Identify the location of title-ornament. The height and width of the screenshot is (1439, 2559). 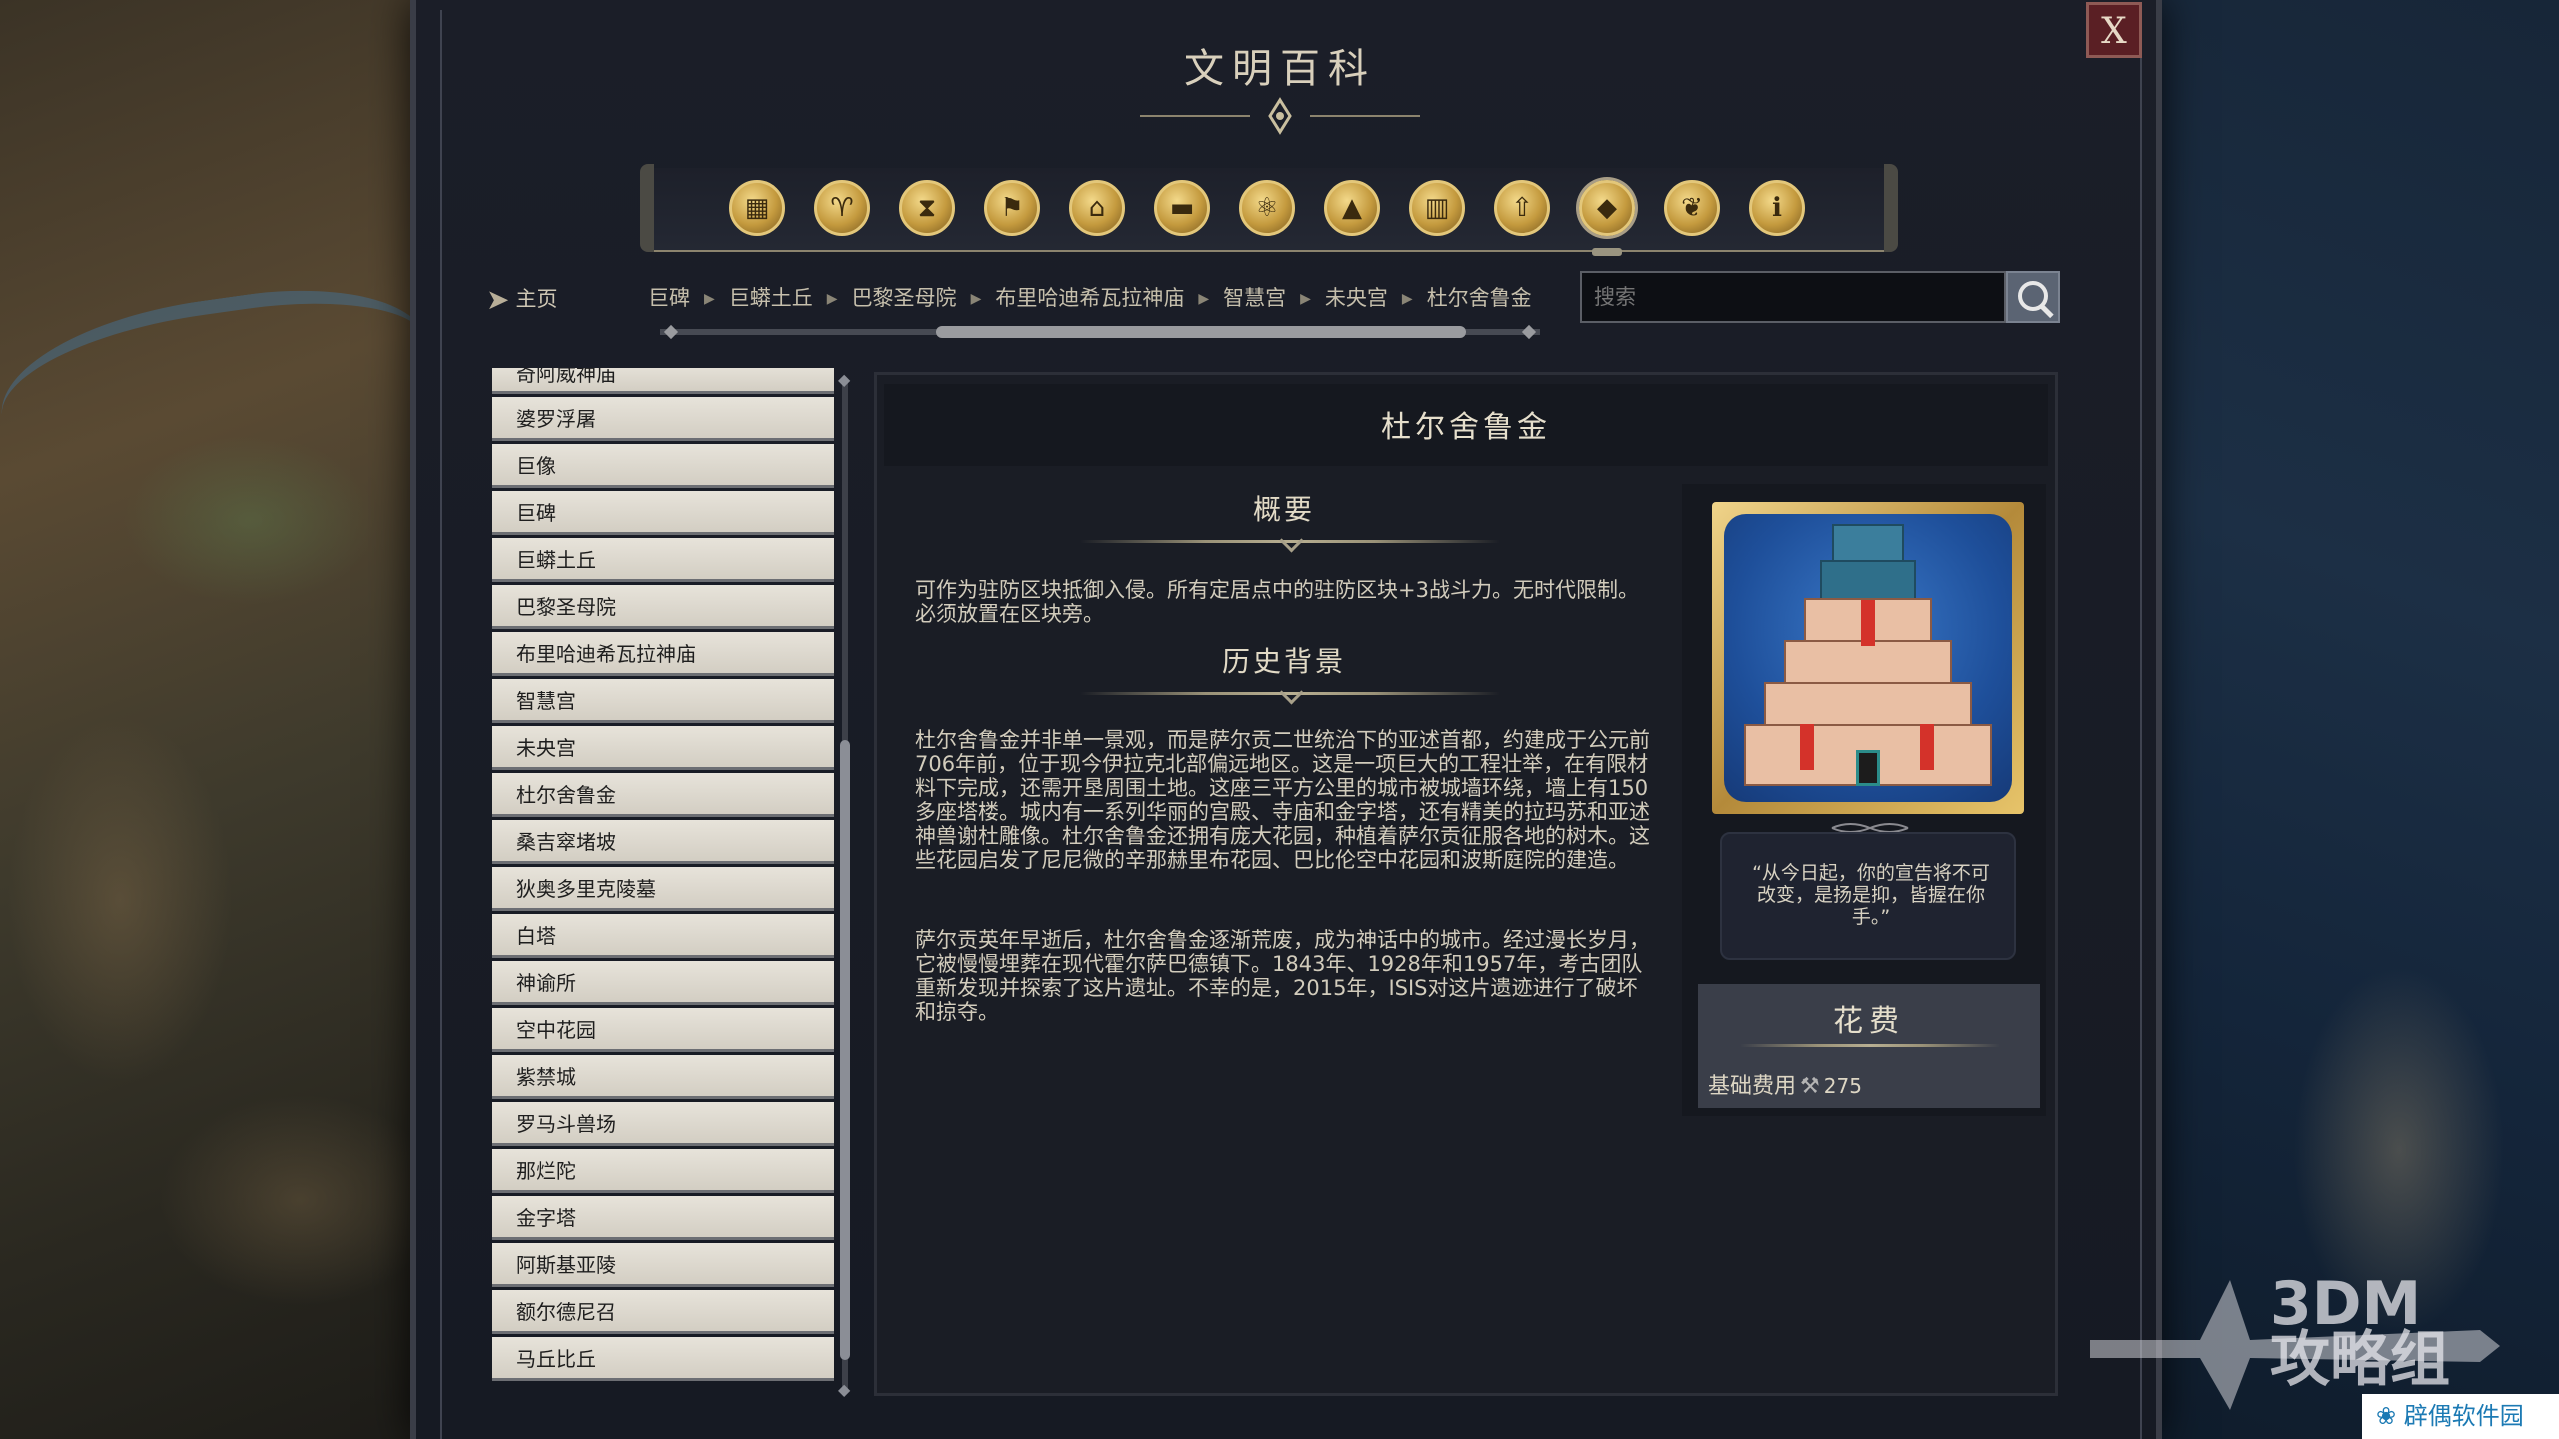
(1280, 116).